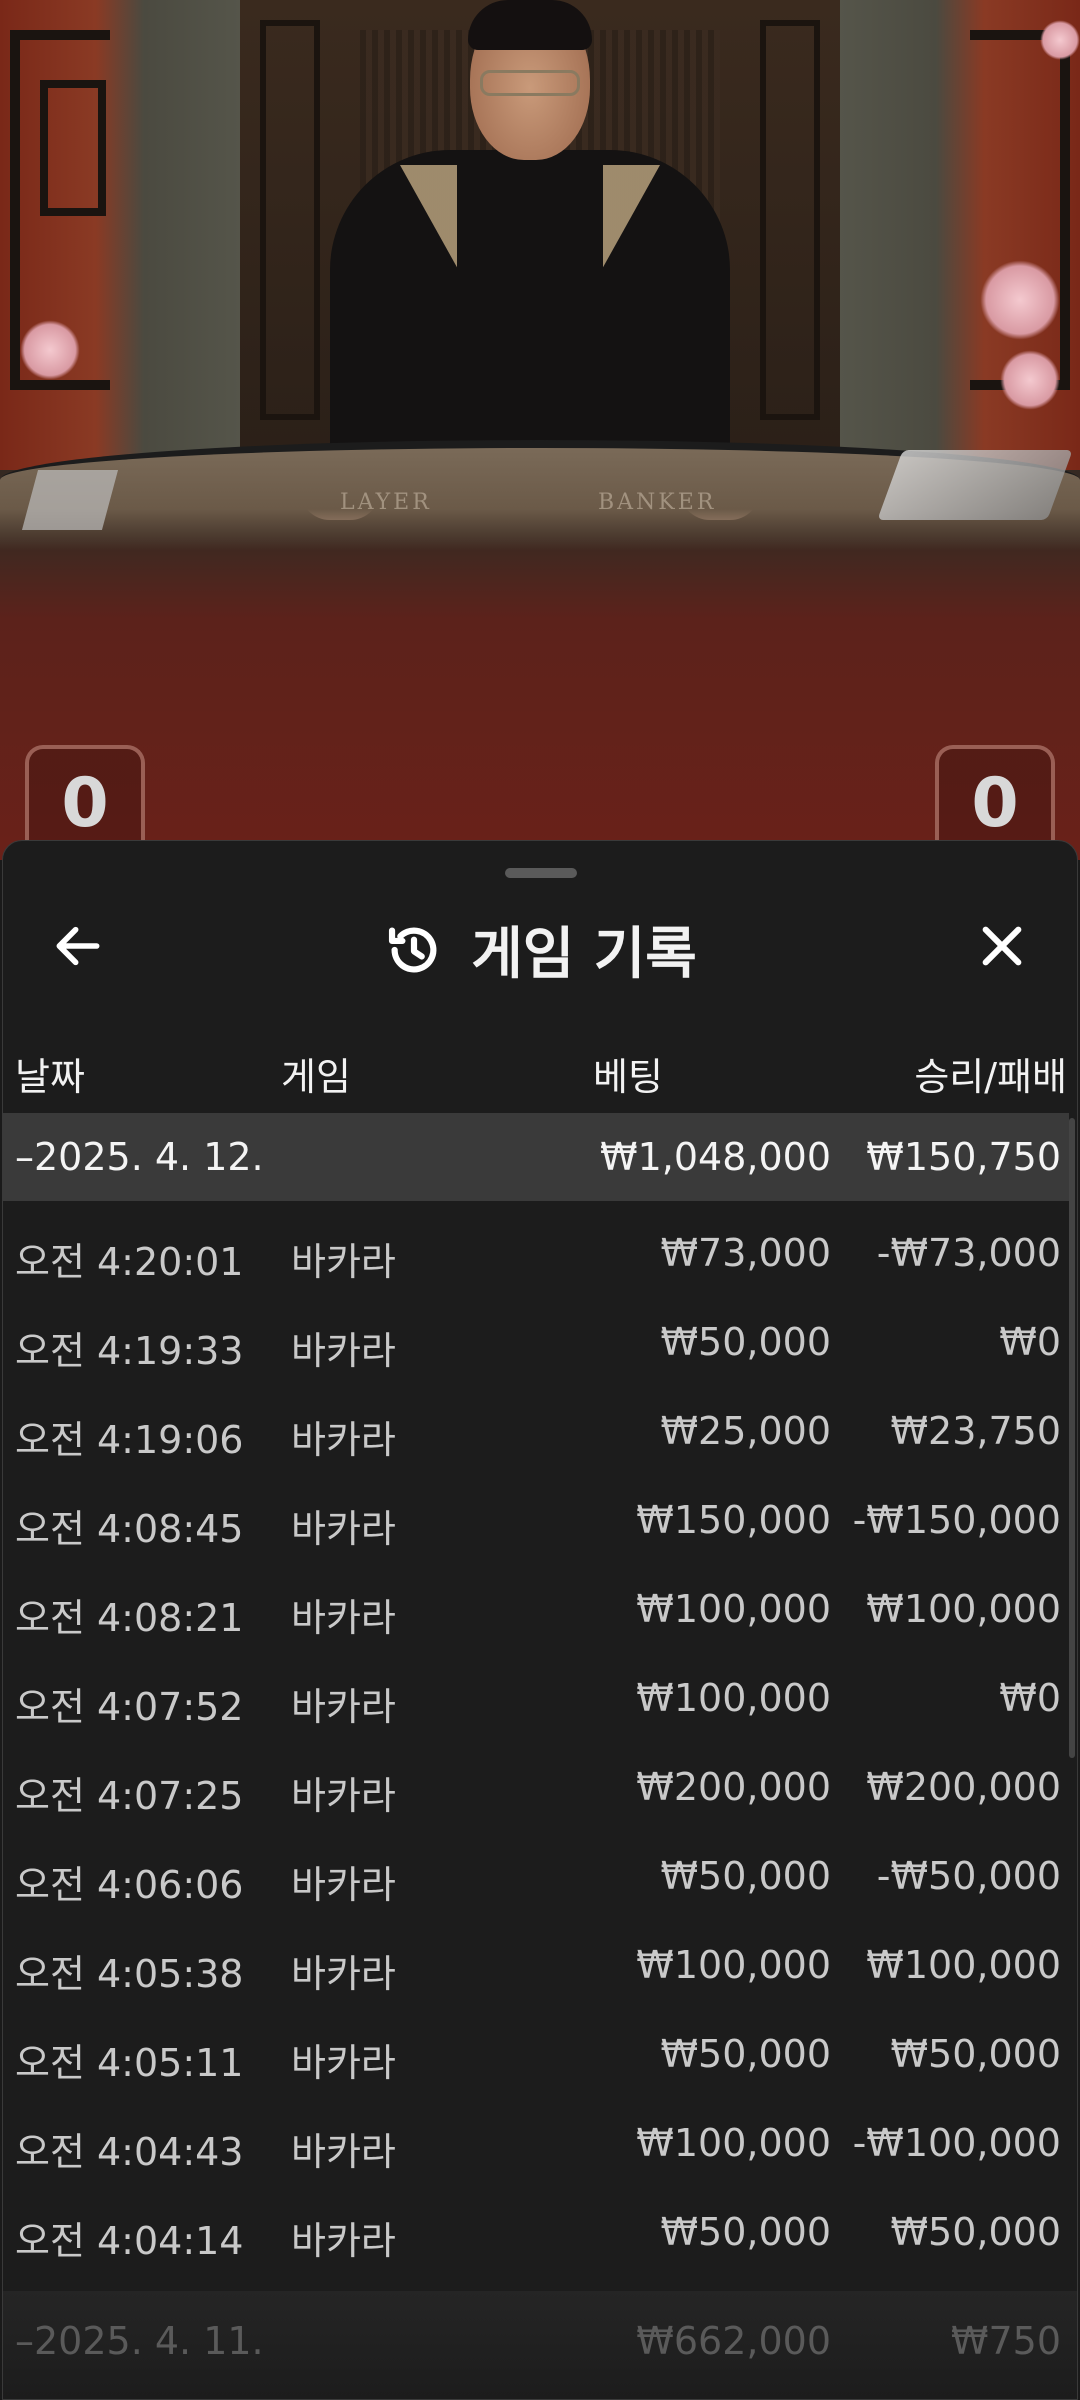 This screenshot has width=1080, height=2400. Describe the element at coordinates (536, 1253) in the screenshot. I see `history-row: 오전 4:20:01 바카라 ₩73,000 -₩73,000` at that location.